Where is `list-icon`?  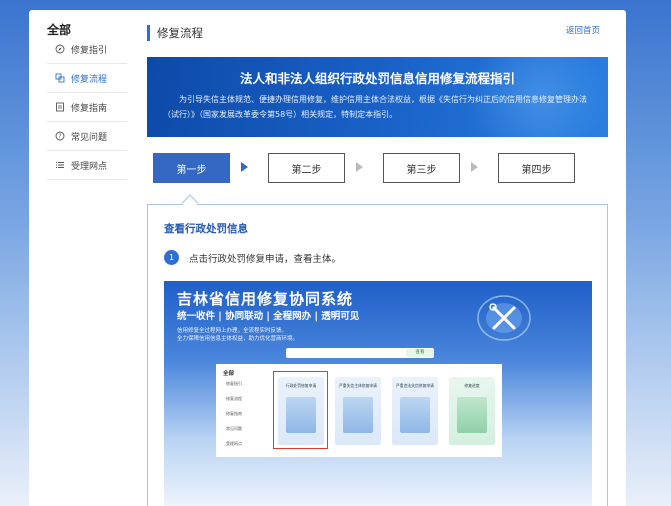
list-icon is located at coordinates (60, 165).